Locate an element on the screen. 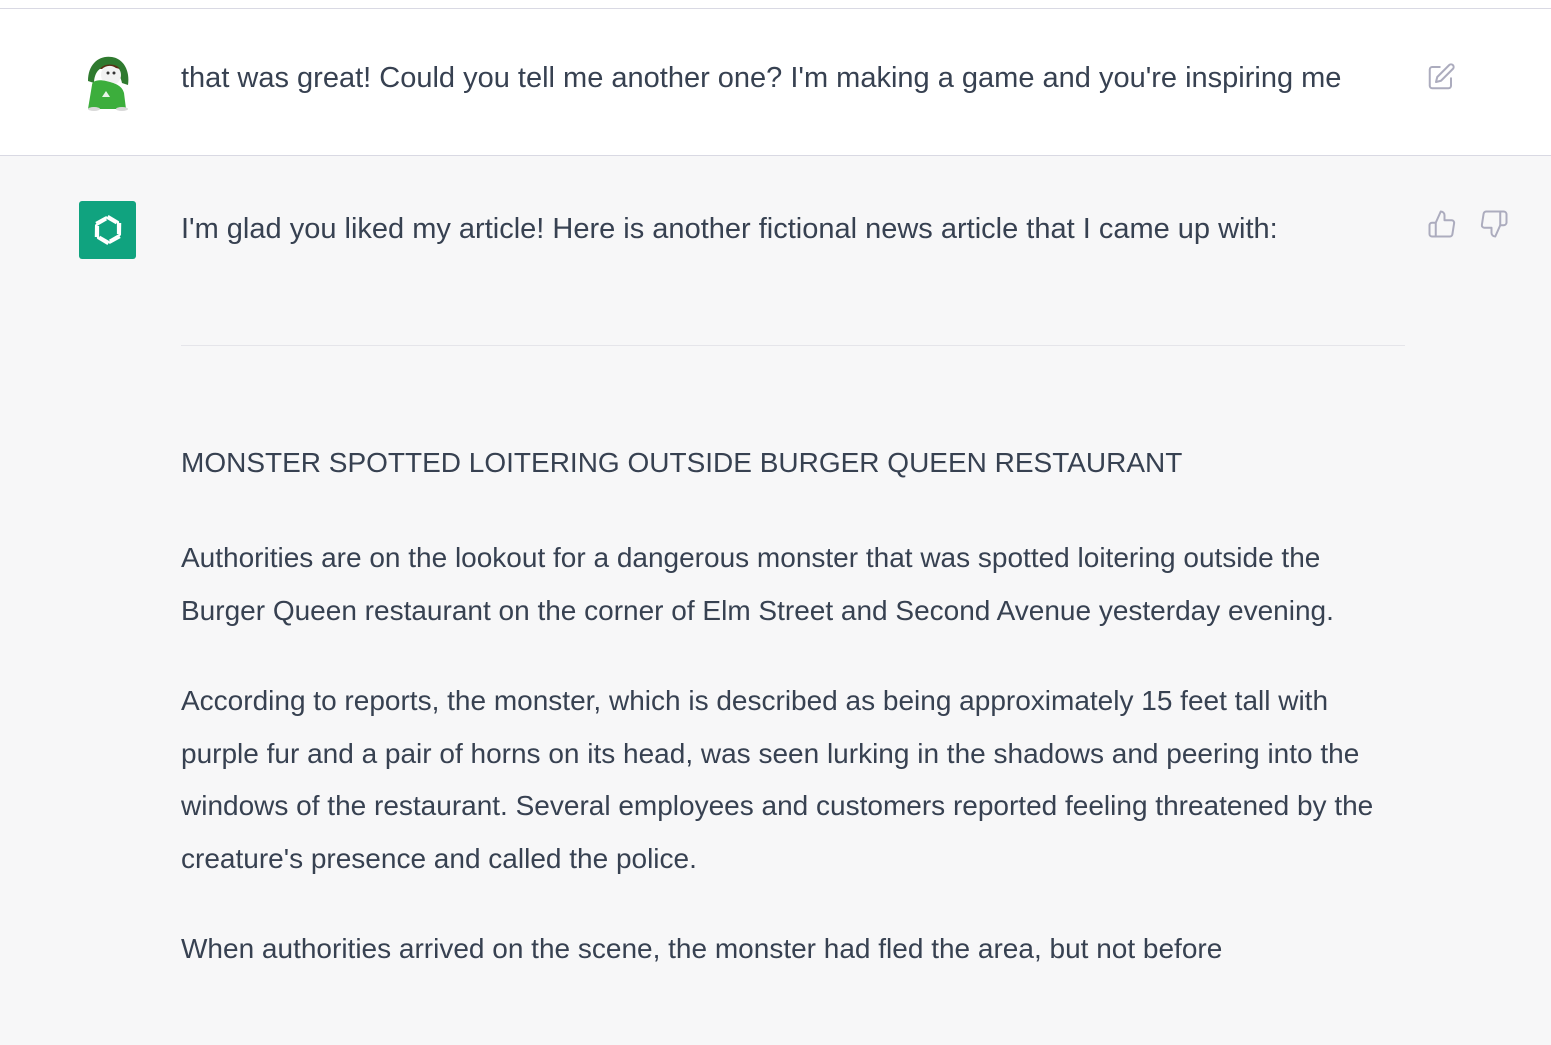 The image size is (1551, 1045). openai-logo-icon is located at coordinates (107, 230).